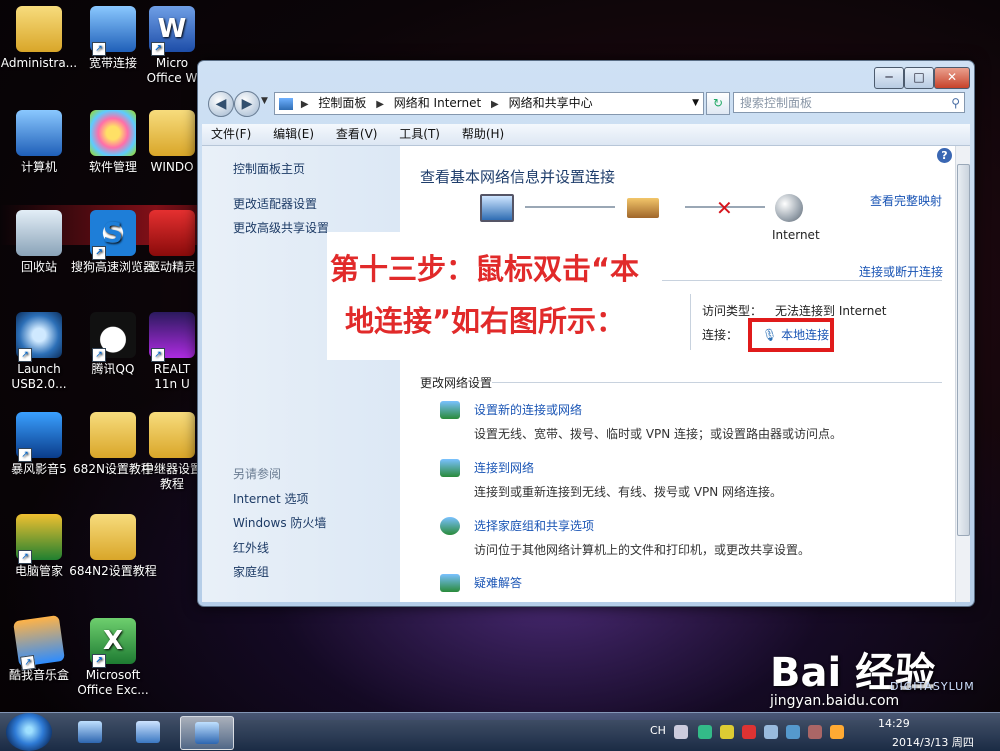  I want to click on menu-help: 帮助(H), so click(483, 134).